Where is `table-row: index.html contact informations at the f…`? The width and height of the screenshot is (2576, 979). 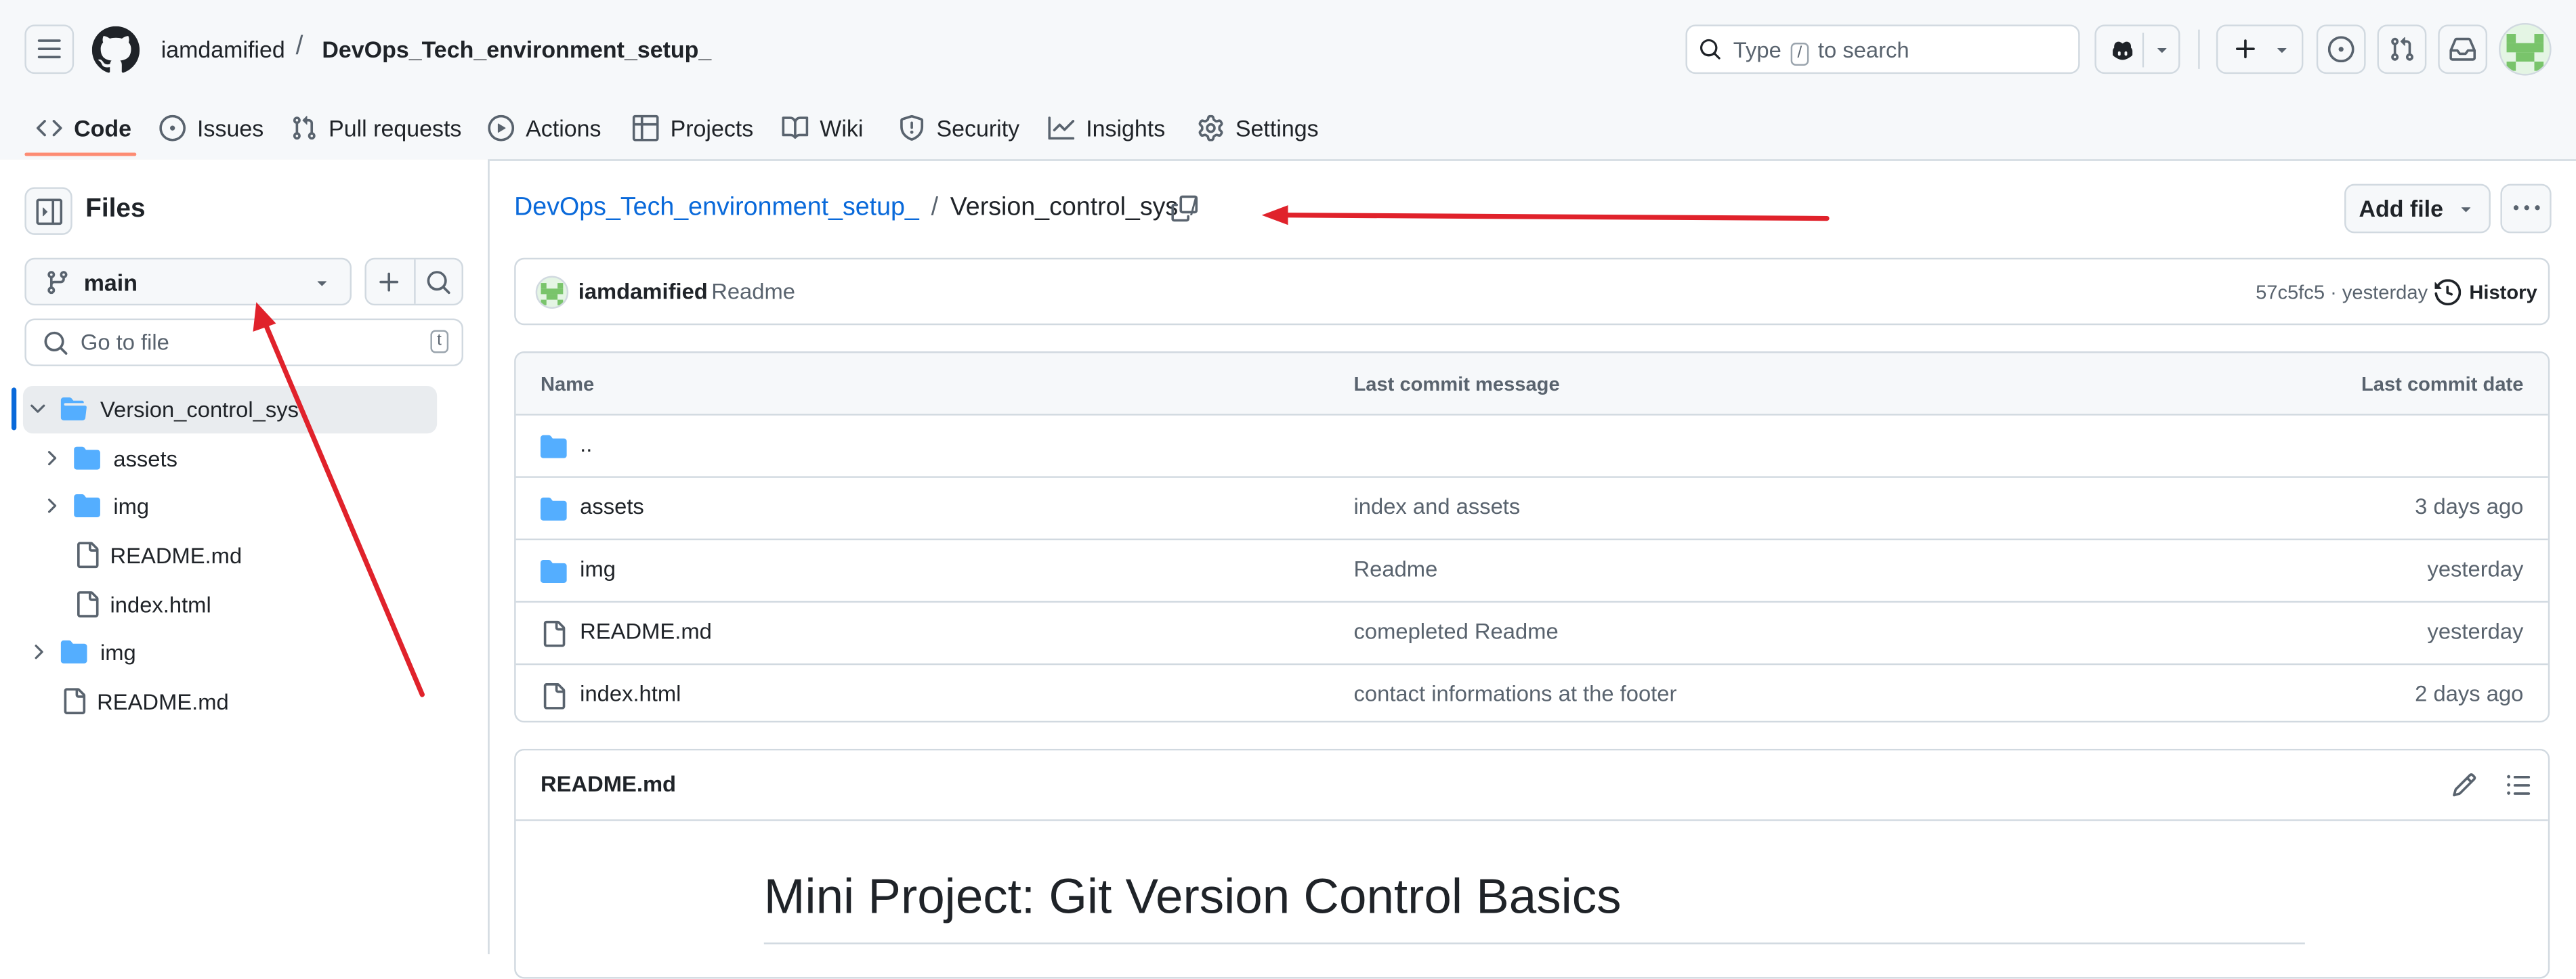
table-row: index.html contact informations at the f… is located at coordinates (1532, 692).